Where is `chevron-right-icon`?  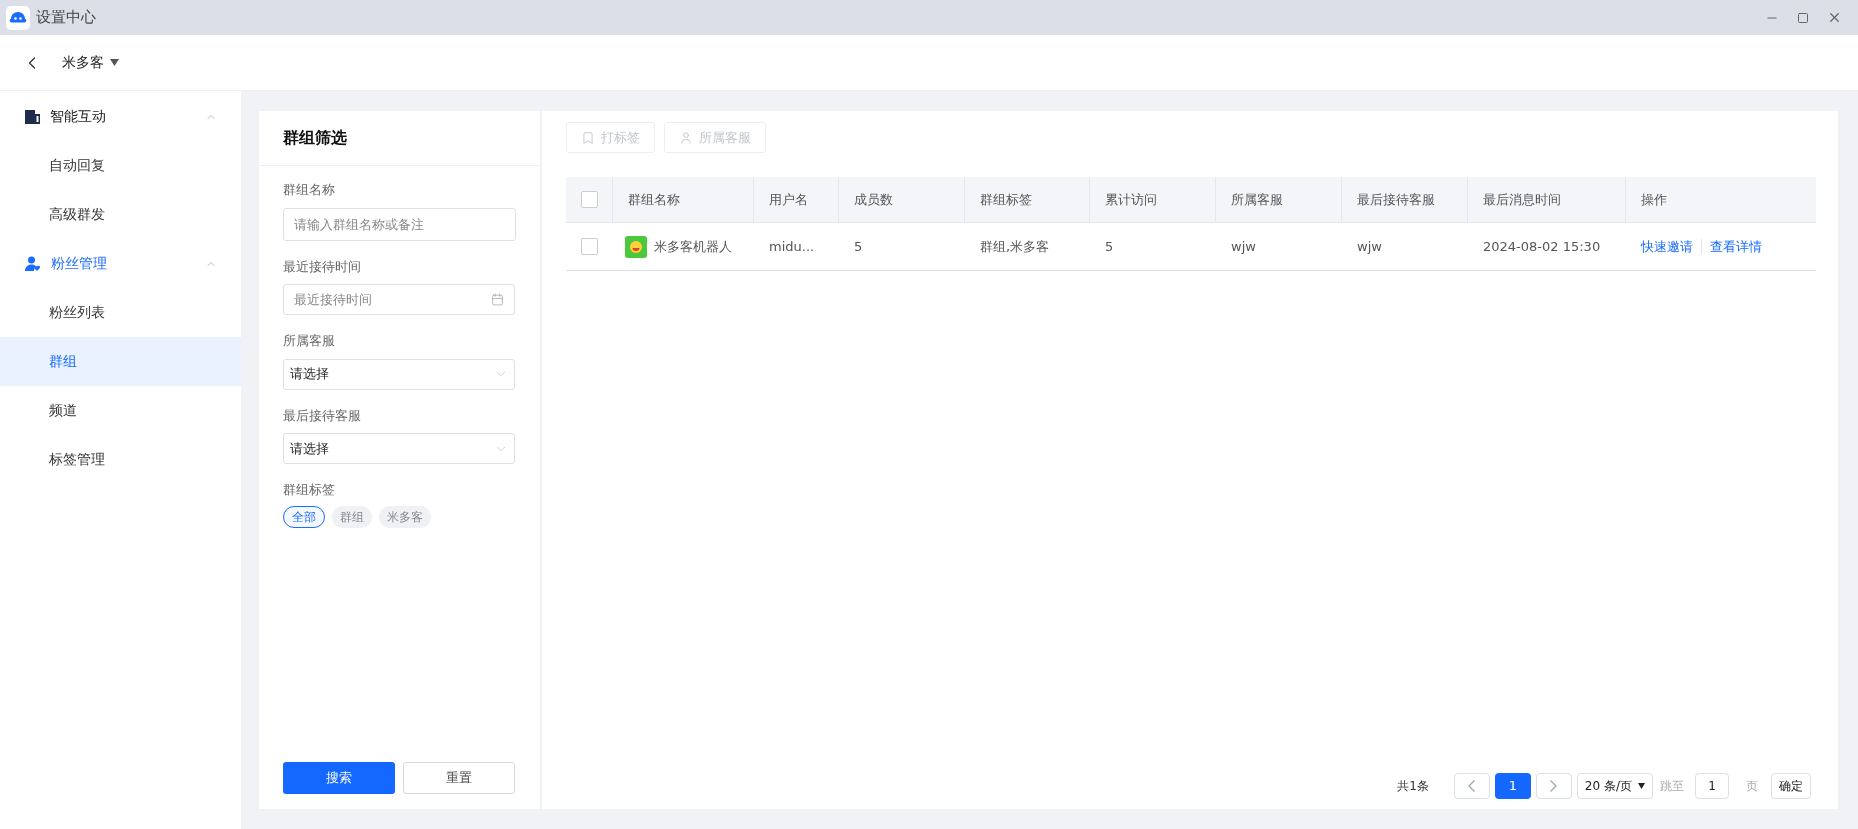
chevron-right-icon is located at coordinates (1554, 786).